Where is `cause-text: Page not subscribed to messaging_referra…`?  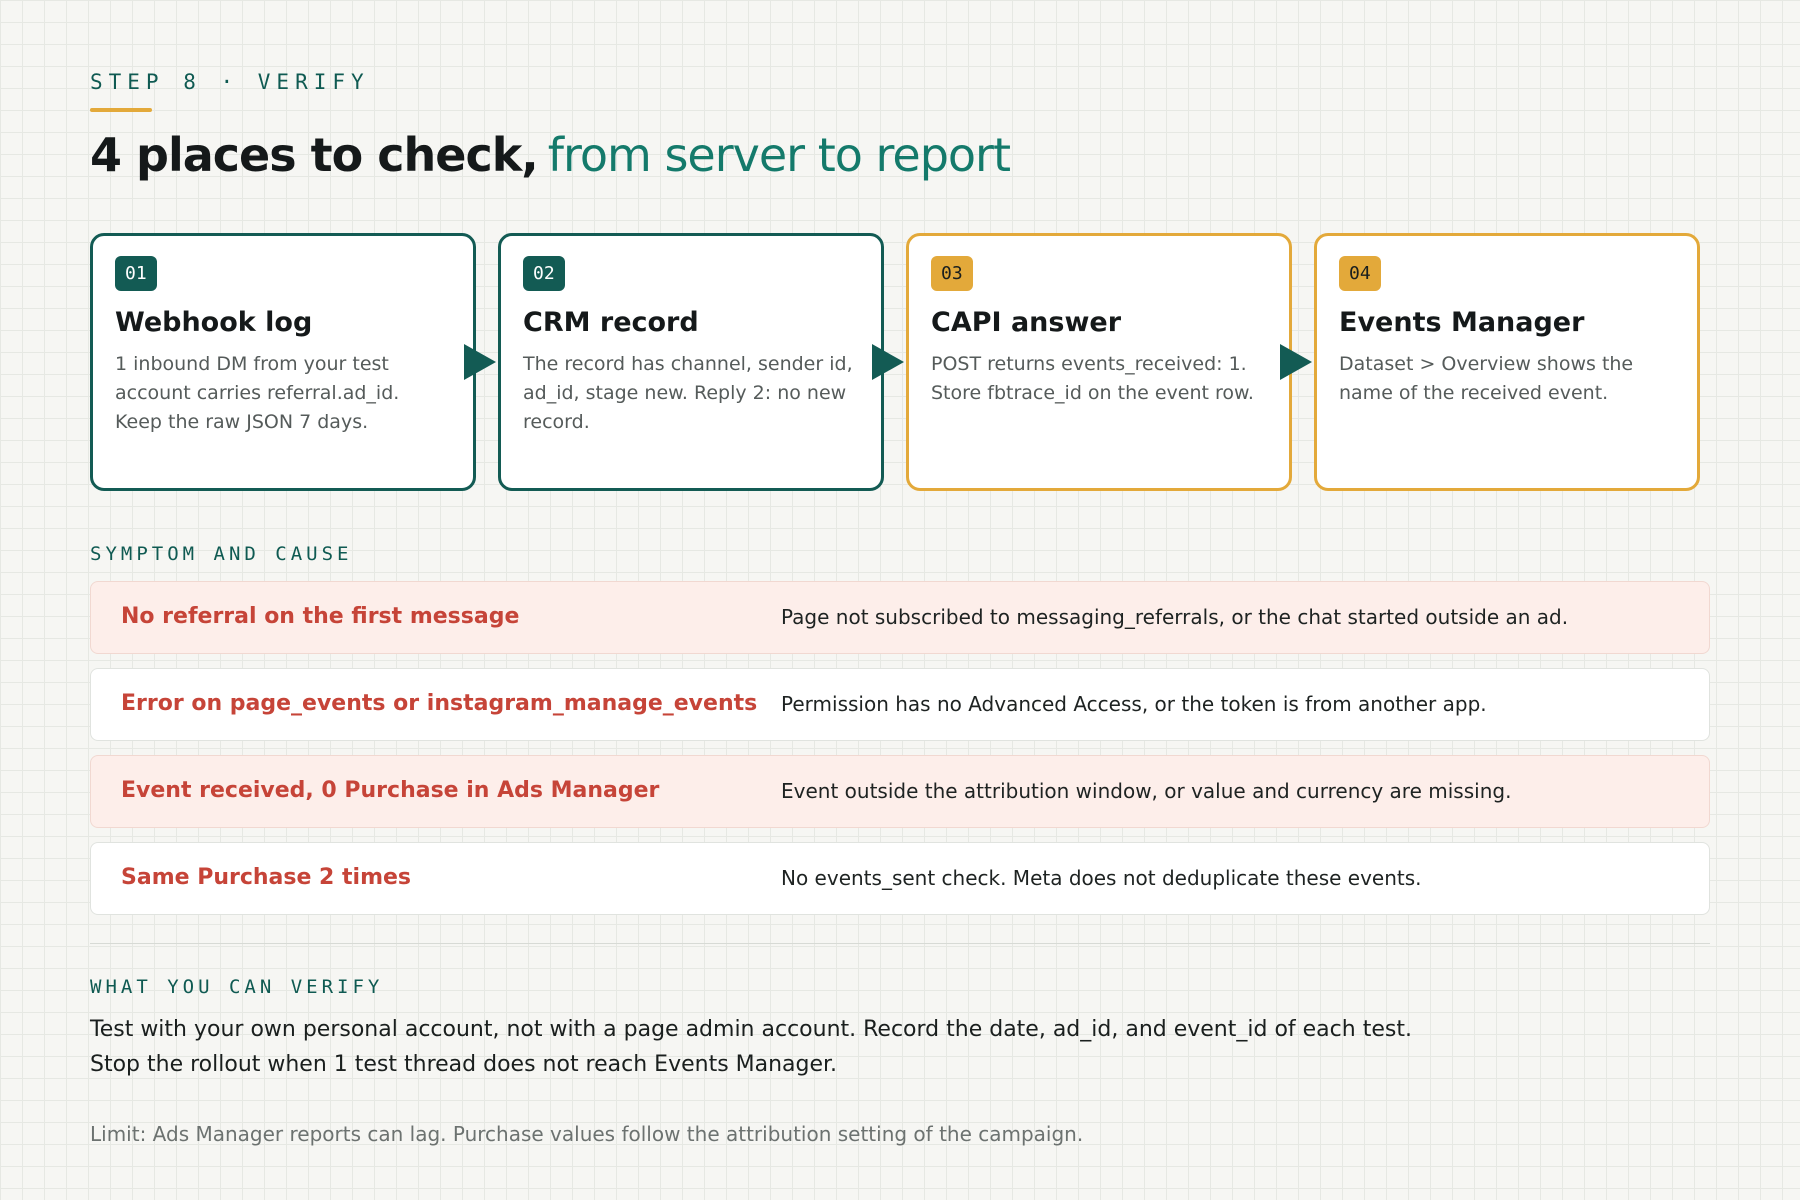
cause-text: Page not subscribed to messaging_referra… is located at coordinates (1175, 616).